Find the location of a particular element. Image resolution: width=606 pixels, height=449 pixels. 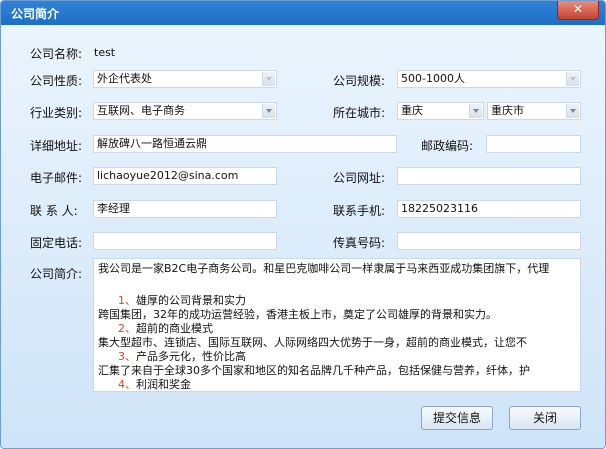

company-name-label: 公司名称: is located at coordinates (56, 54).